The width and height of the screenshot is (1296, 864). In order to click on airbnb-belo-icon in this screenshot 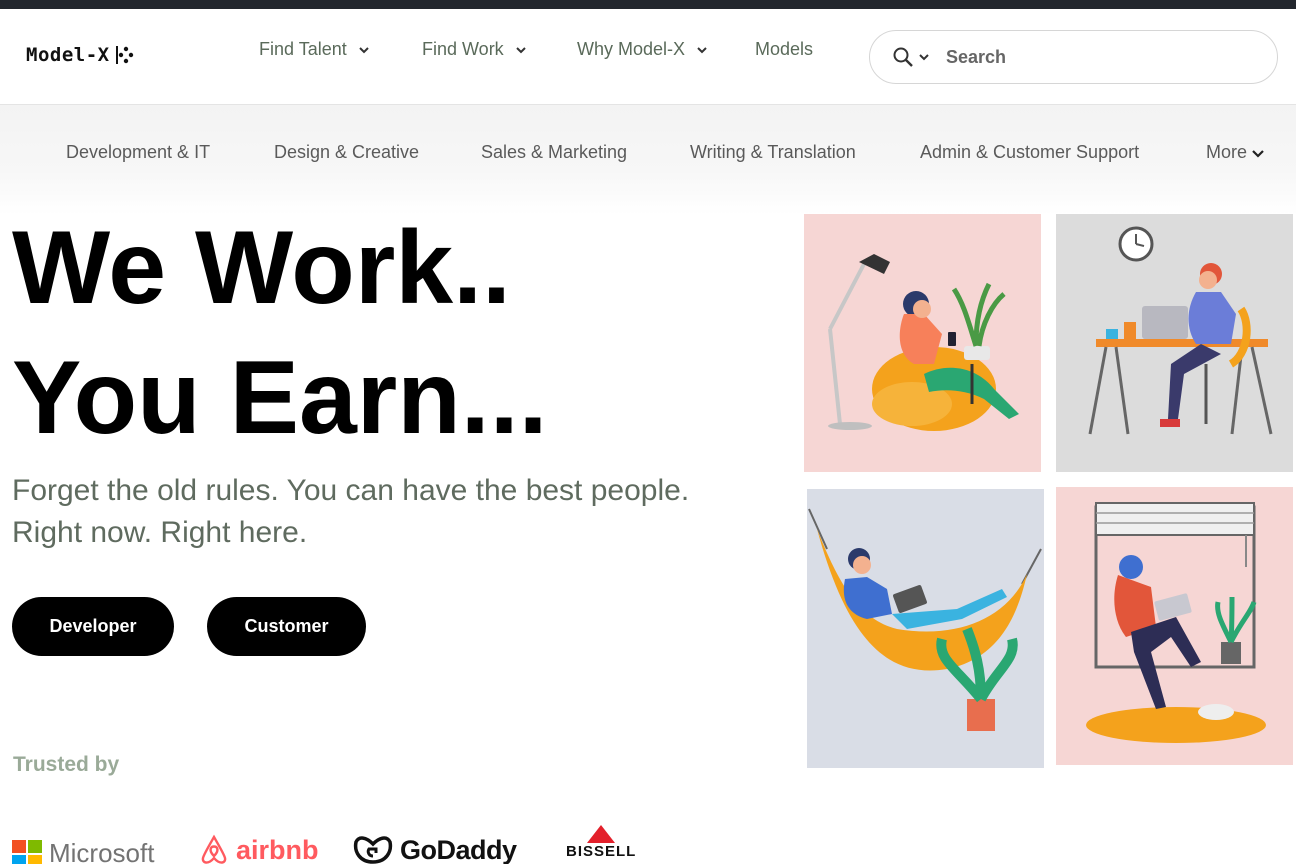, I will do `click(214, 849)`.